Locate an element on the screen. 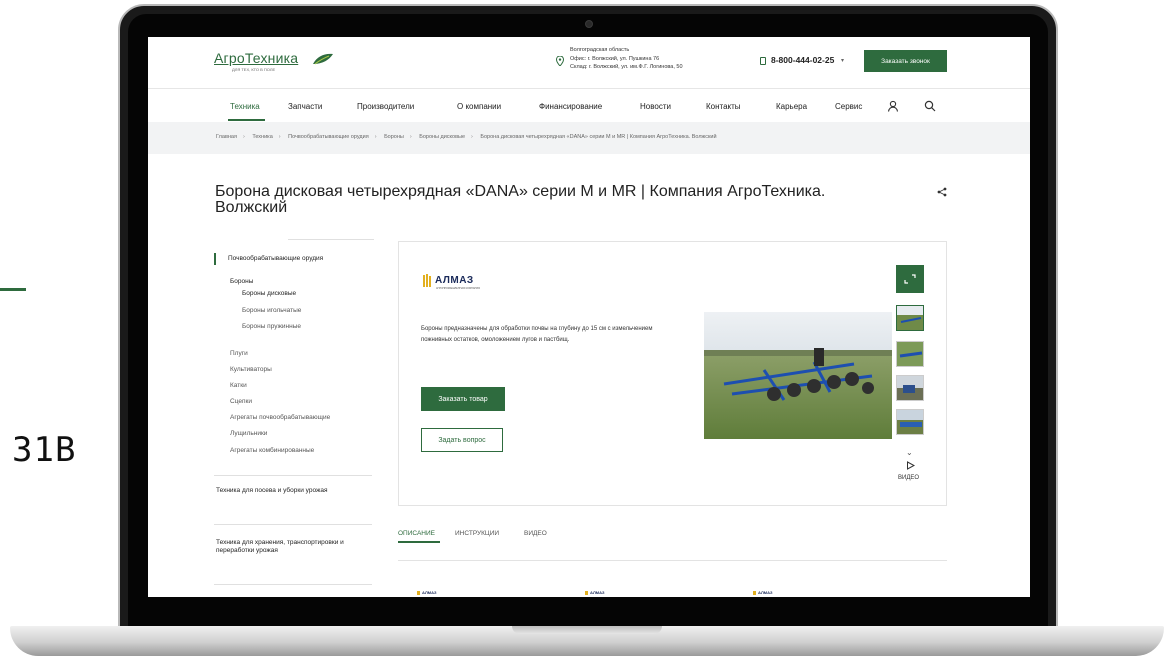 Image resolution: width=1174 pixels, height=665 pixels. sidebar-item: Агрегаты почвообрабатывающие is located at coordinates (280, 417).